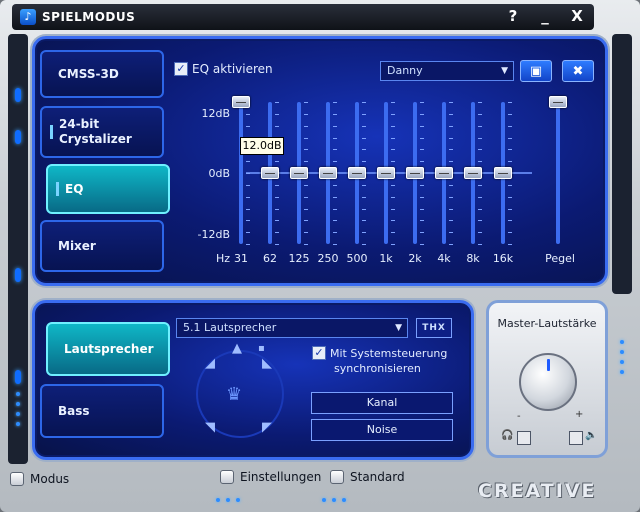 This screenshot has width=640, height=512. I want to click on thx-button: THX, so click(434, 328).